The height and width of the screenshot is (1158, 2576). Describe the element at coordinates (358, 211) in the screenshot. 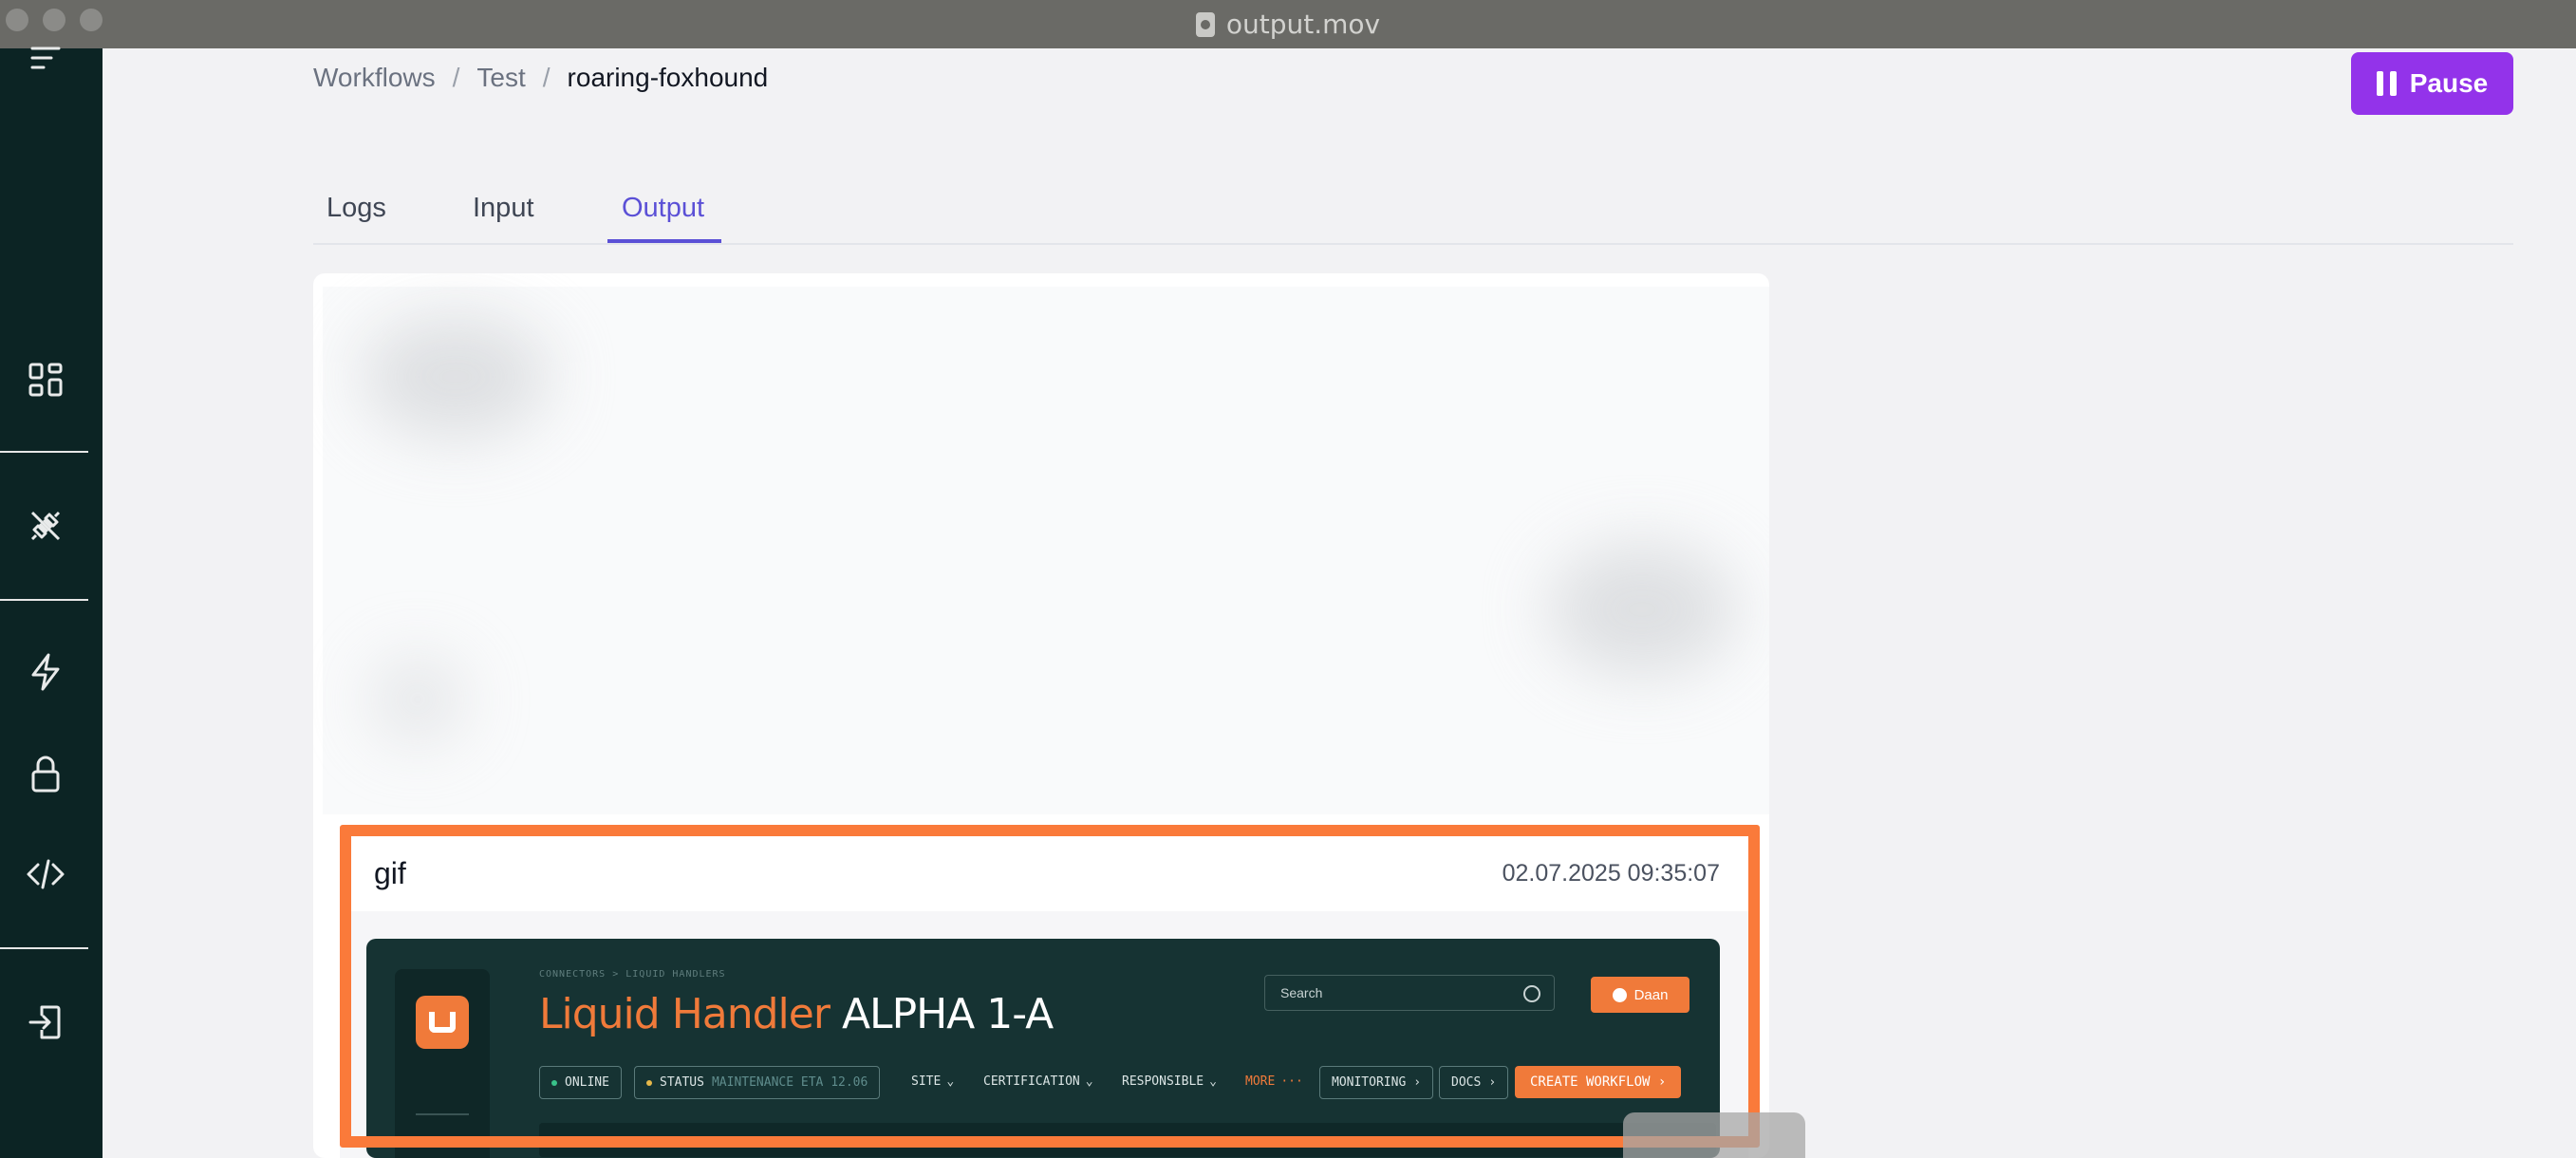

I see `tab-logs: Logs` at that location.